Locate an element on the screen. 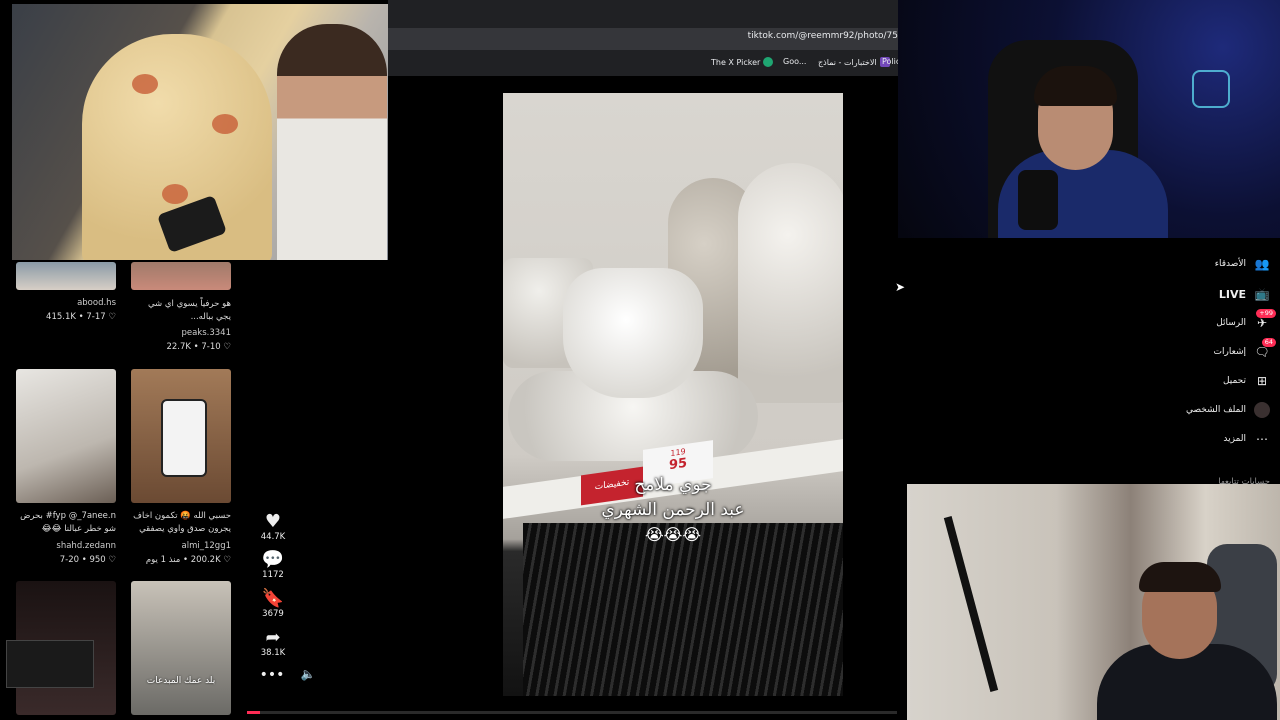  address-bar: tiktok.com/@reemmr92/photo/75 is located at coordinates (643, 39).